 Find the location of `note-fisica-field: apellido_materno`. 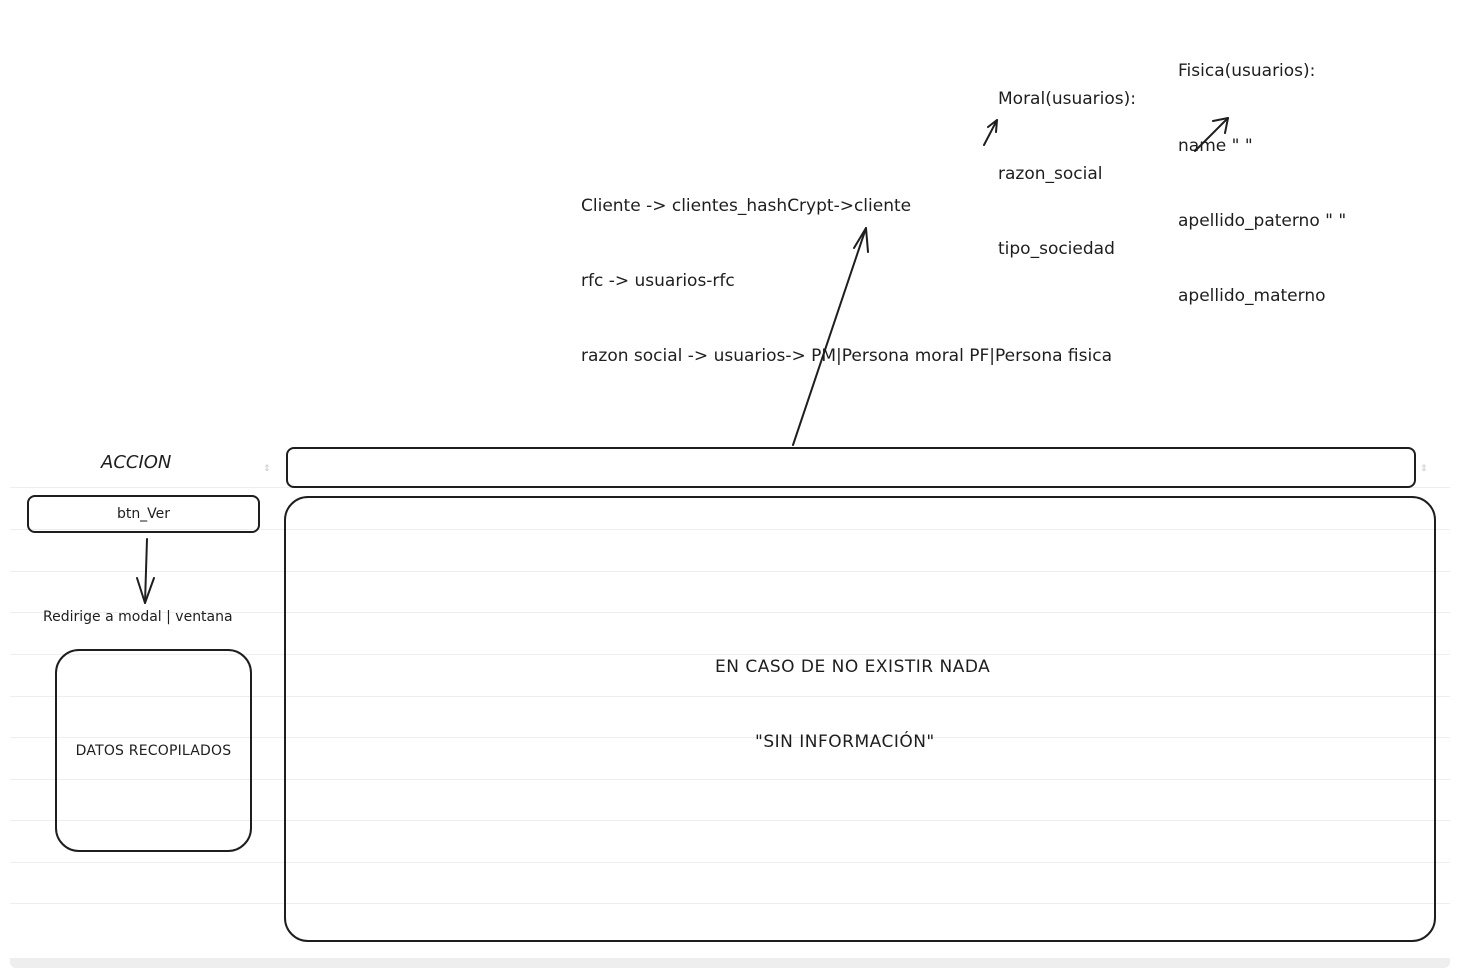

note-fisica-field: apellido_materno is located at coordinates (1252, 296).